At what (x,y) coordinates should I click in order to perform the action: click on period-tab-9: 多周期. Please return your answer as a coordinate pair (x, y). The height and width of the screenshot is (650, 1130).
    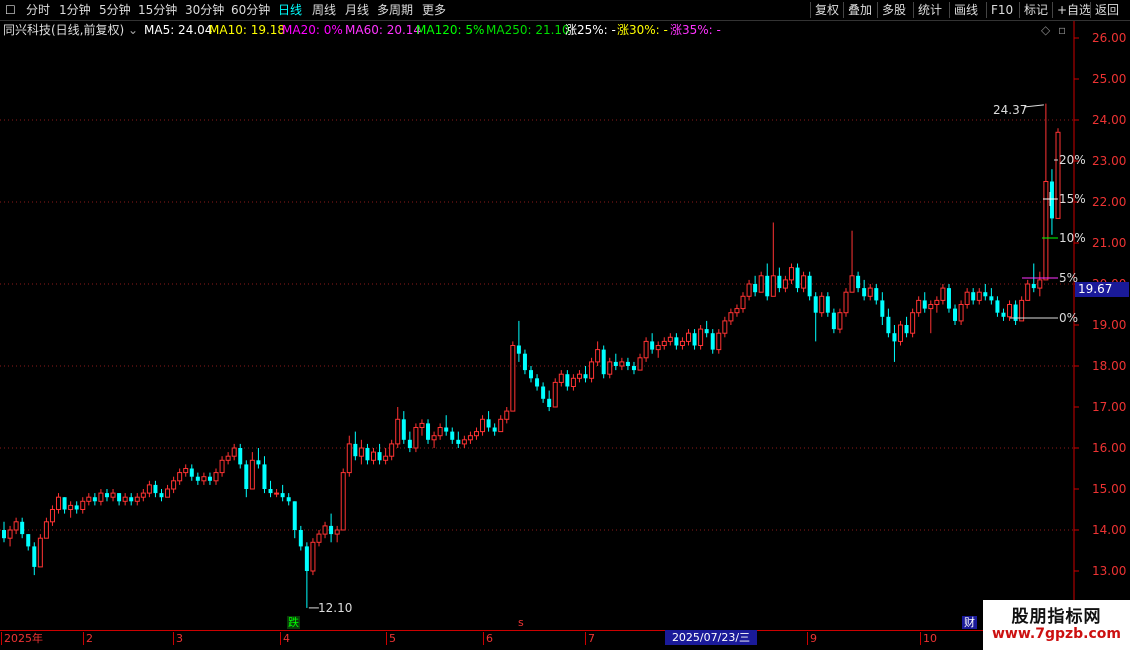
    Looking at the image, I should click on (395, 10).